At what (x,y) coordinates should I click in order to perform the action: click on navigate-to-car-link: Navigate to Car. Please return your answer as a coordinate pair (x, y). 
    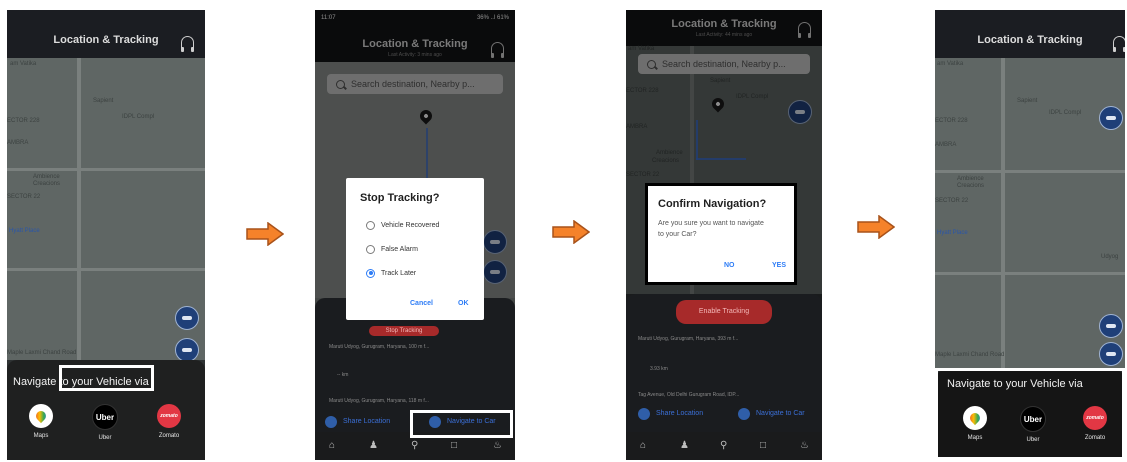
    Looking at the image, I should click on (780, 413).